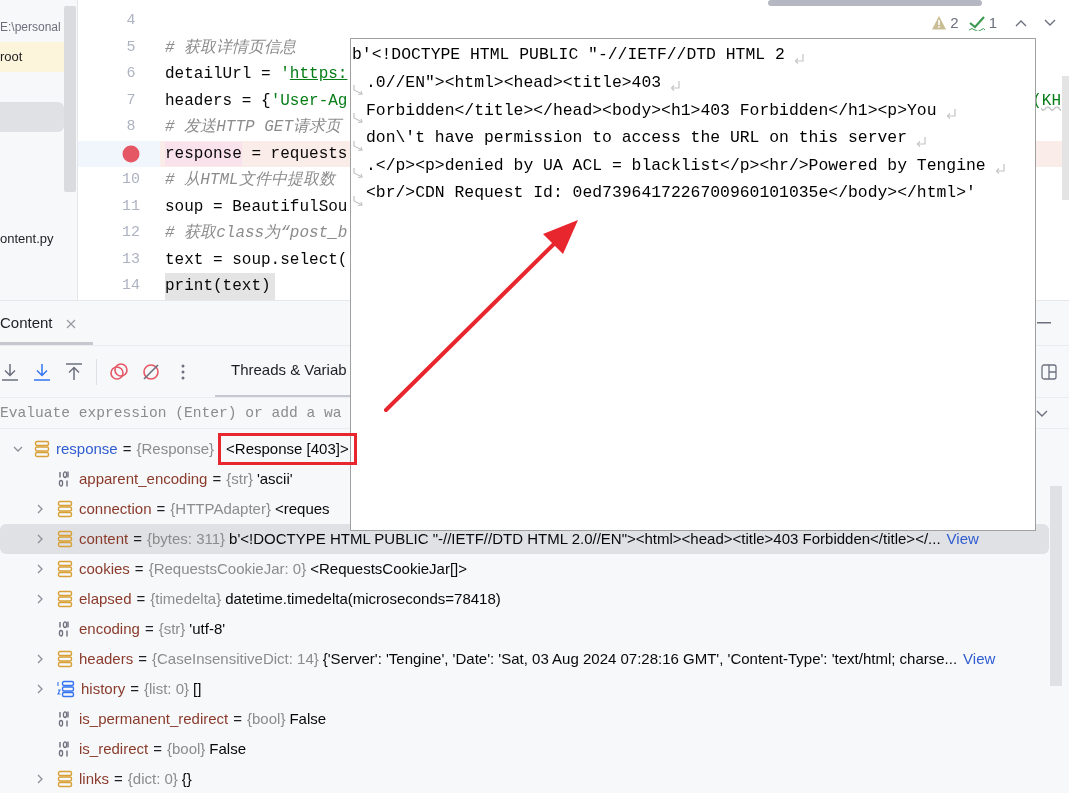 This screenshot has height=793, width=1069. What do you see at coordinates (142, 748) in the screenshot?
I see `variable-text: is_redirect = {bool}` at bounding box center [142, 748].